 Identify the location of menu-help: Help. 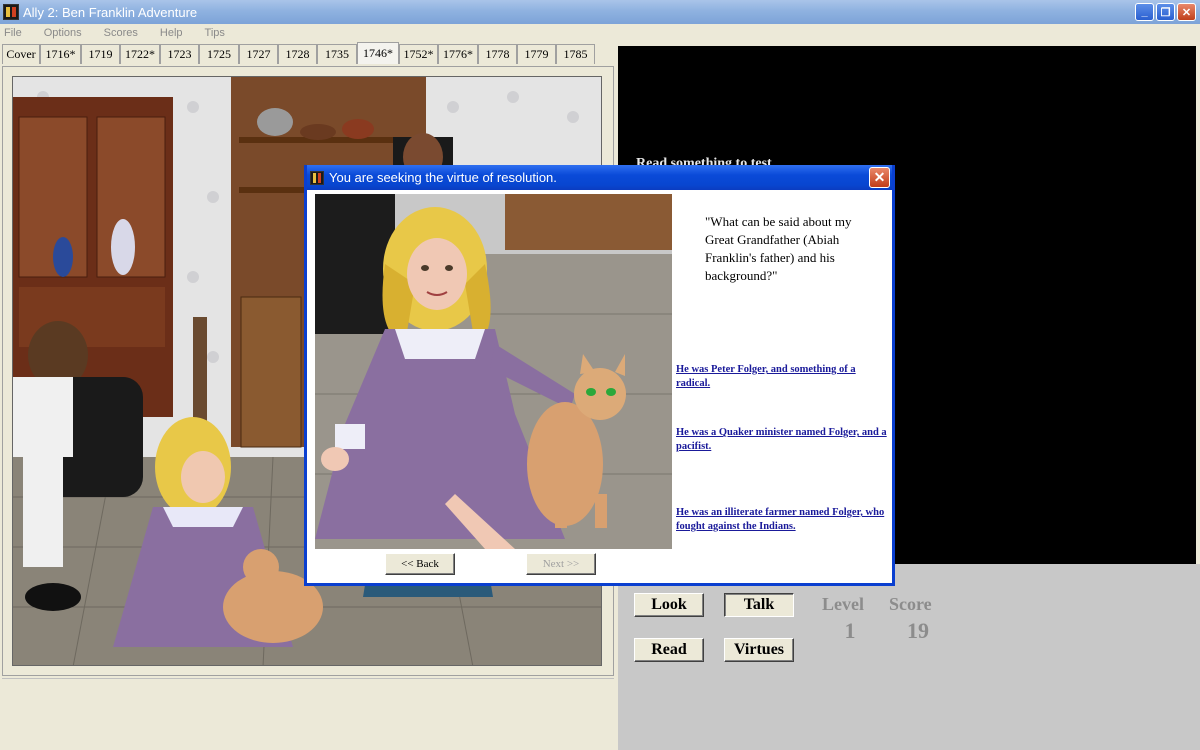
(171, 33).